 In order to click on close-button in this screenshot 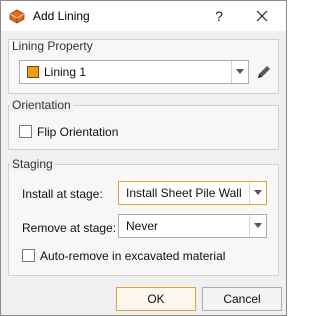, I will do `click(262, 16)`.